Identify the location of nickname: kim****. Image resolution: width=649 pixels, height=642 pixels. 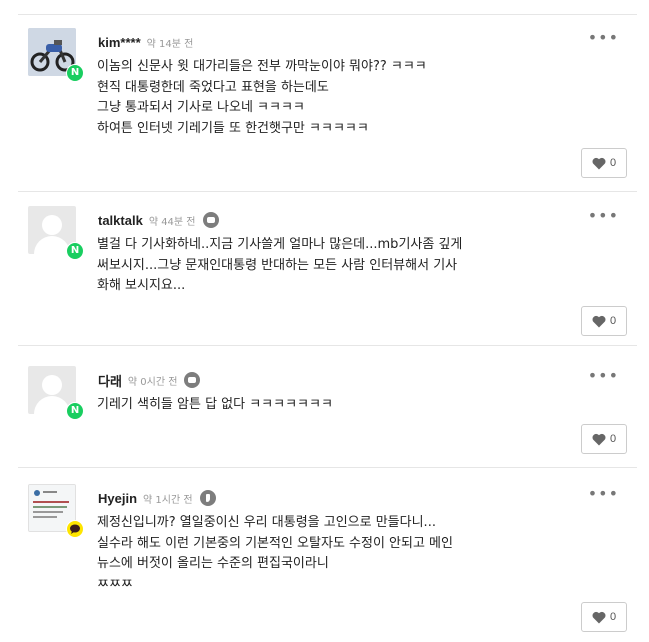
(119, 42).